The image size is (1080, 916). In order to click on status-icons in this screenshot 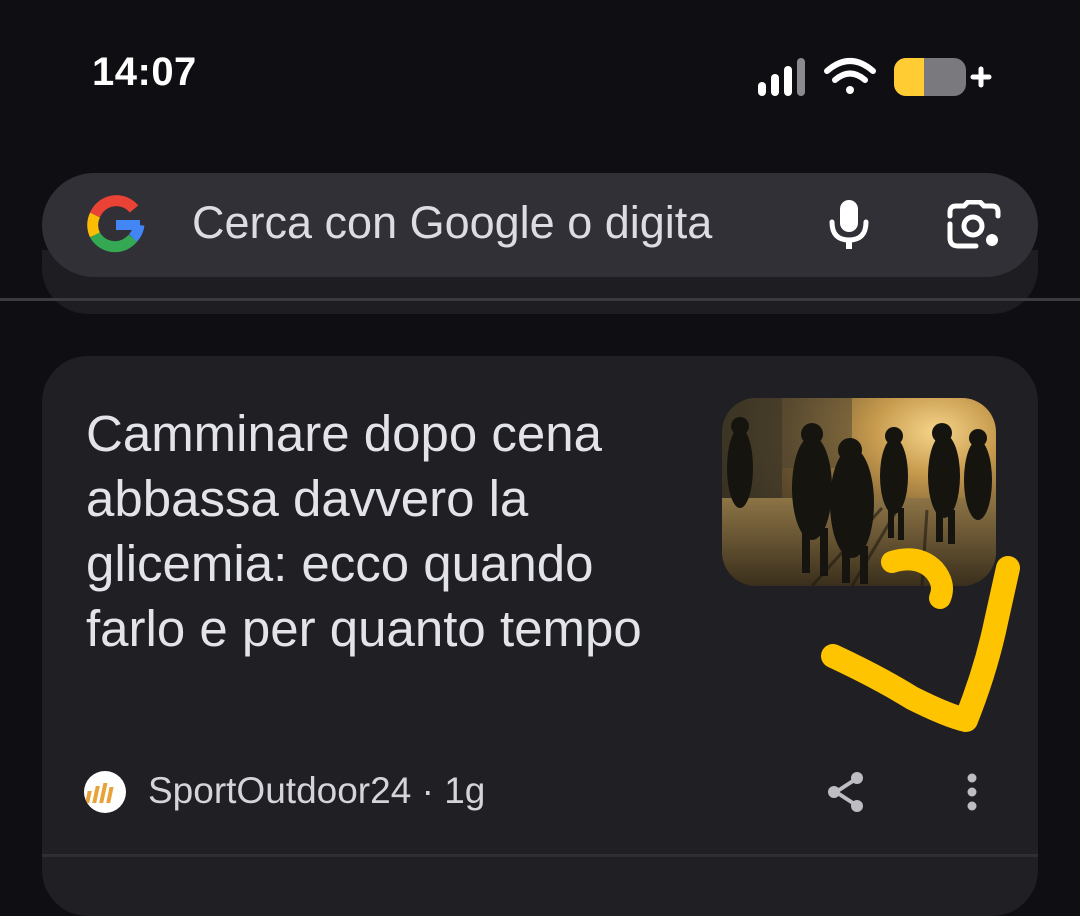, I will do `click(875, 77)`.